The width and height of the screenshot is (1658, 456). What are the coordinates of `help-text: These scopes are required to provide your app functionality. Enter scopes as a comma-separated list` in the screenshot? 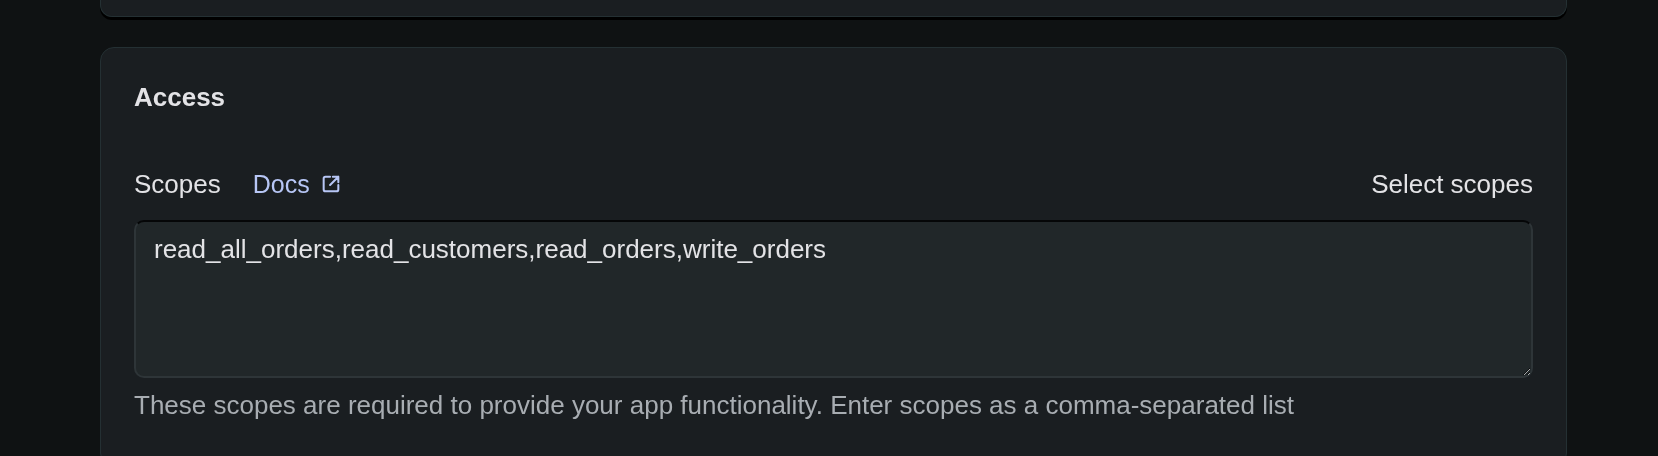 It's located at (714, 405).